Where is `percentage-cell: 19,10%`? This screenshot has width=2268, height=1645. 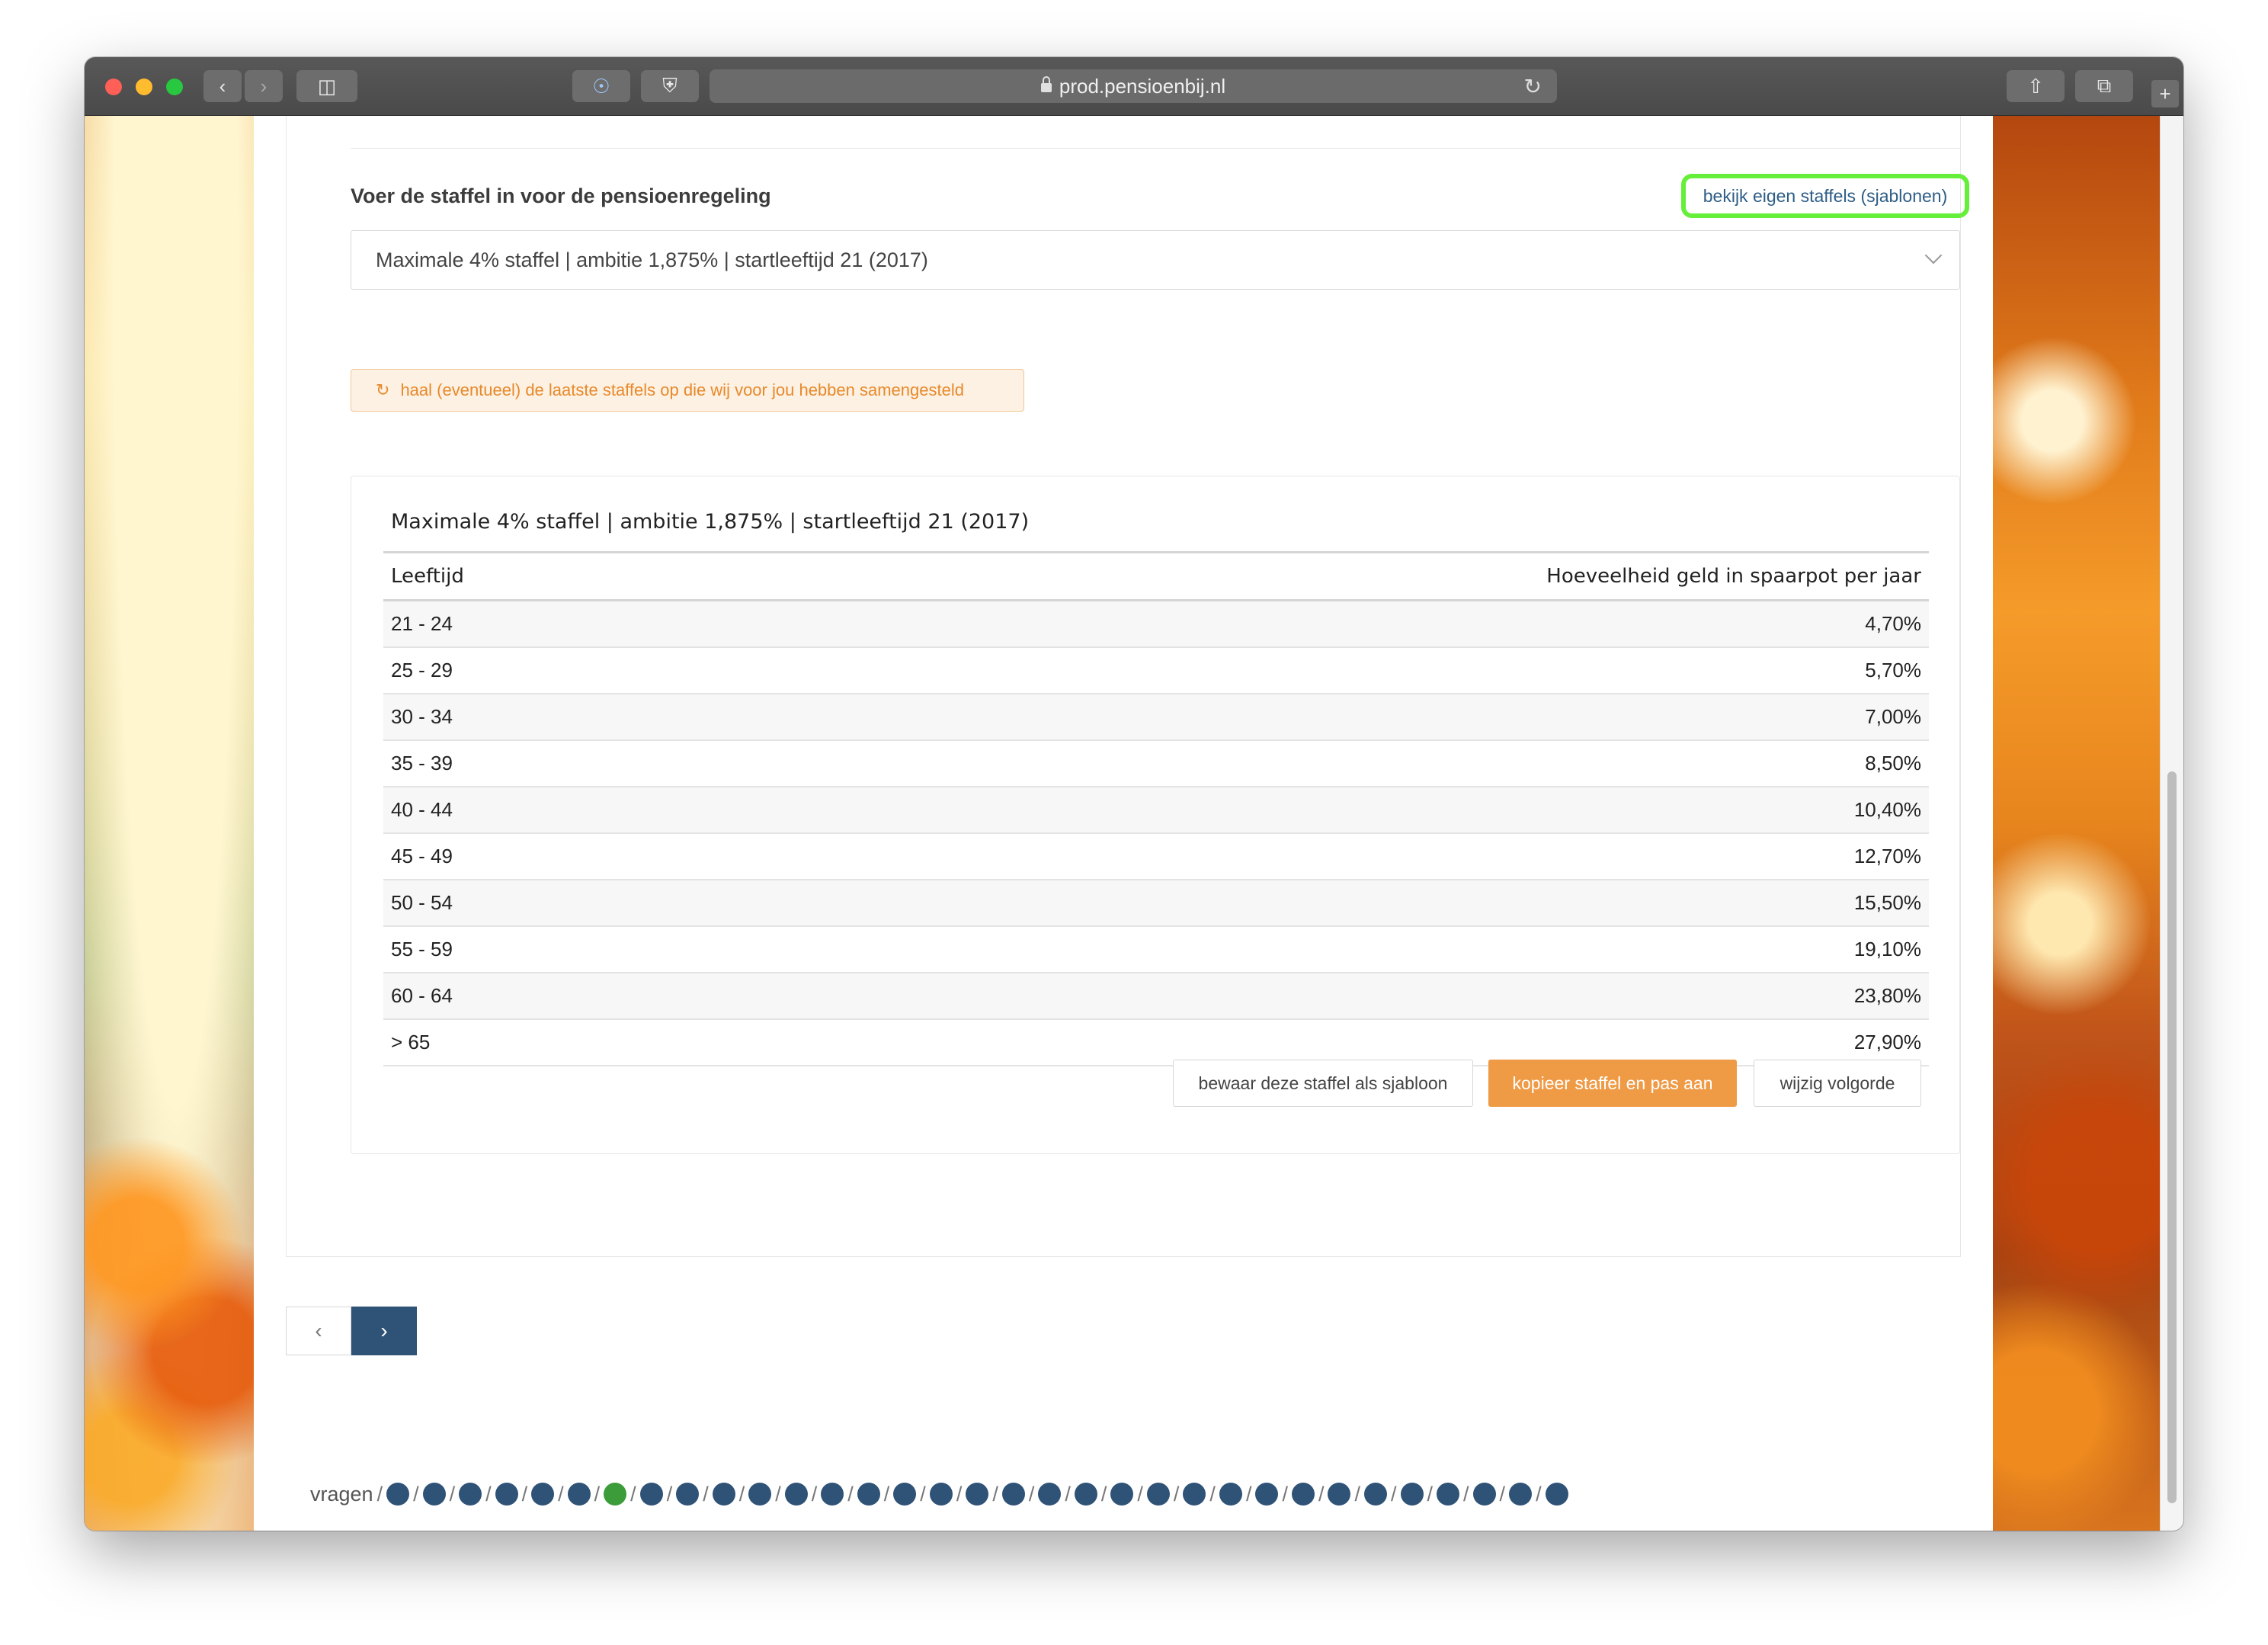 percentage-cell: 19,10% is located at coordinates (1298, 949).